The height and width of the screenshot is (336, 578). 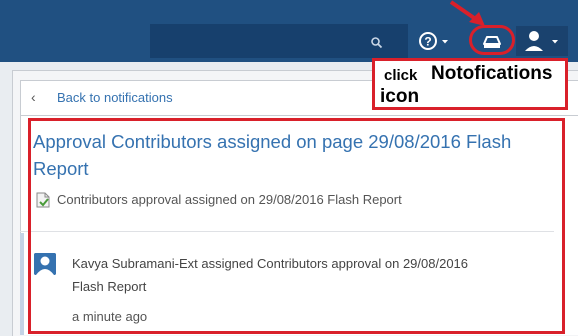 I want to click on callout-icon-text: icon, so click(x=400, y=96).